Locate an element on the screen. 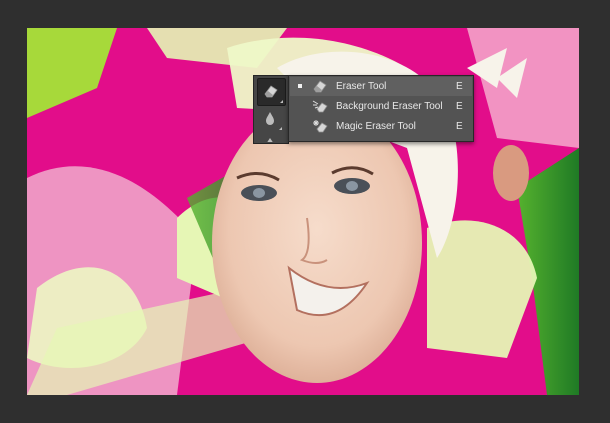 Image resolution: width=610 pixels, height=423 pixels. blur-tool-button is located at coordinates (270, 119).